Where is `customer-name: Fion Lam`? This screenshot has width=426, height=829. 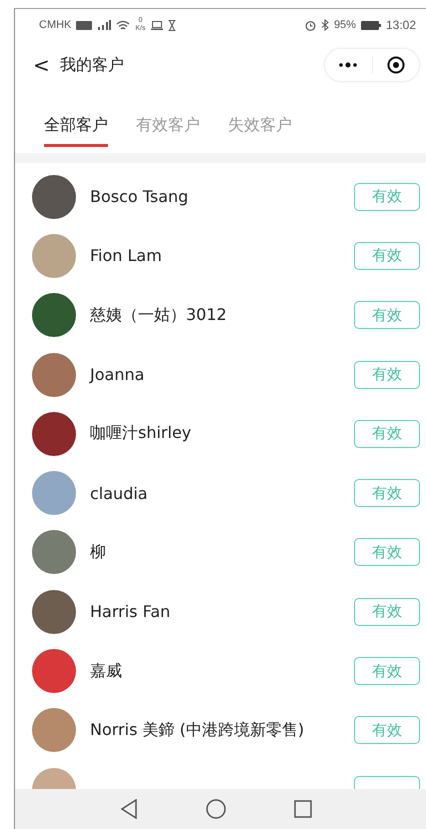 customer-name: Fion Lam is located at coordinates (126, 256).